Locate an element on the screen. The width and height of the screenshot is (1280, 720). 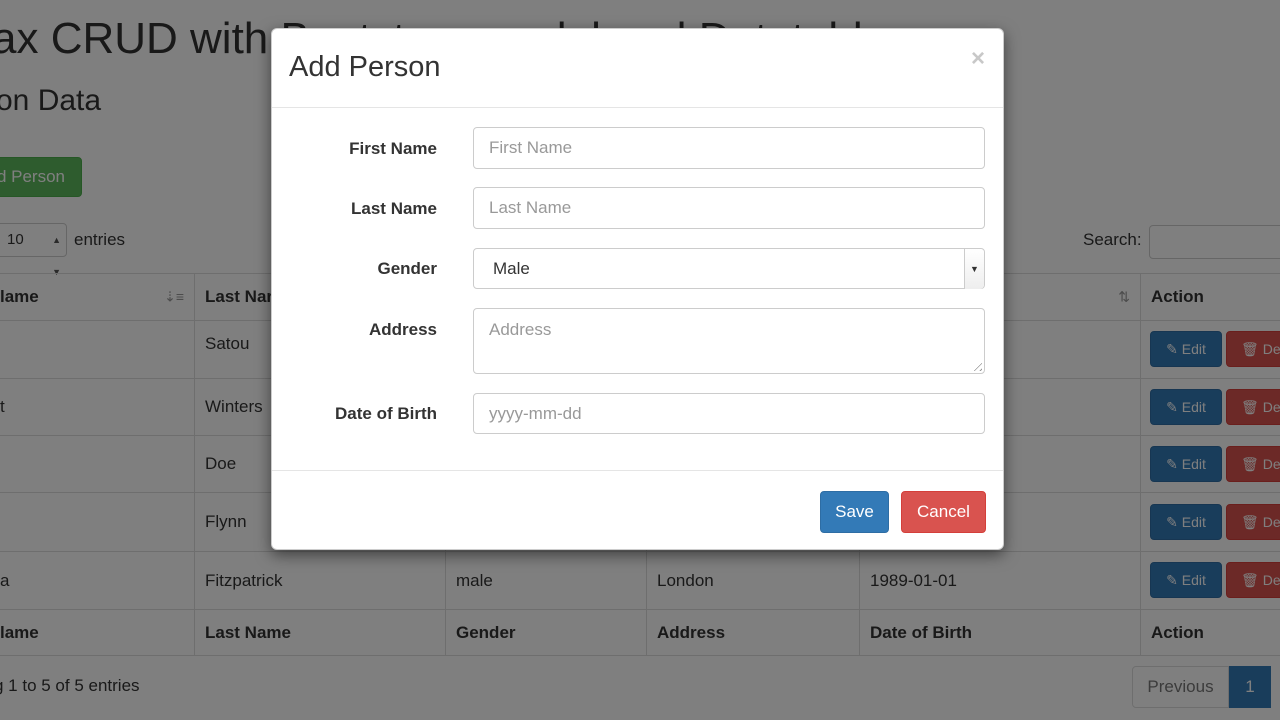
gender-select: Male ▼ is located at coordinates (729, 268).